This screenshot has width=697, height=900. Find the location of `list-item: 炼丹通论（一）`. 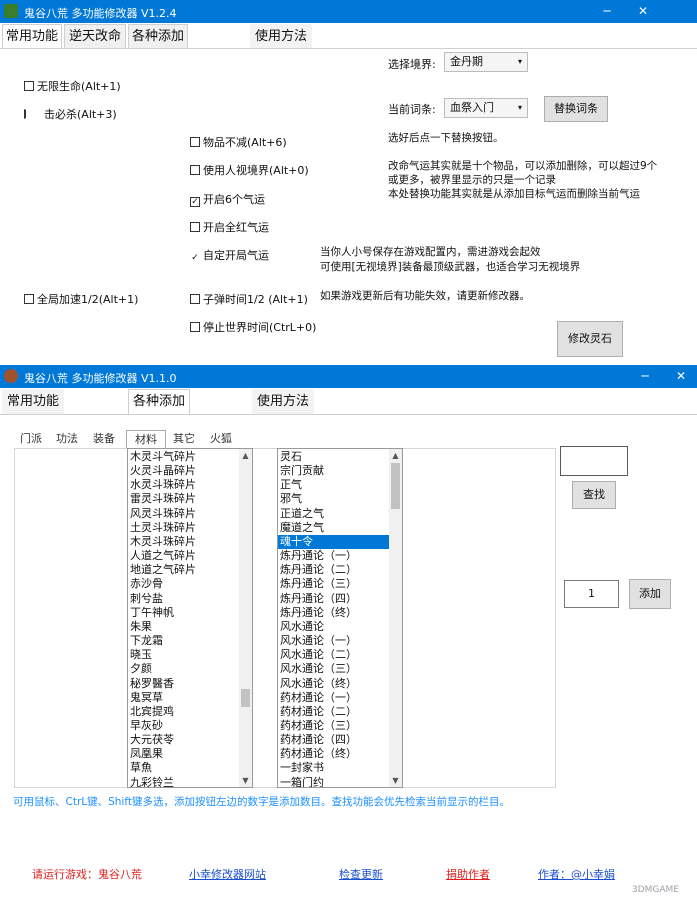

list-item: 炼丹通论（一） is located at coordinates (340, 556).